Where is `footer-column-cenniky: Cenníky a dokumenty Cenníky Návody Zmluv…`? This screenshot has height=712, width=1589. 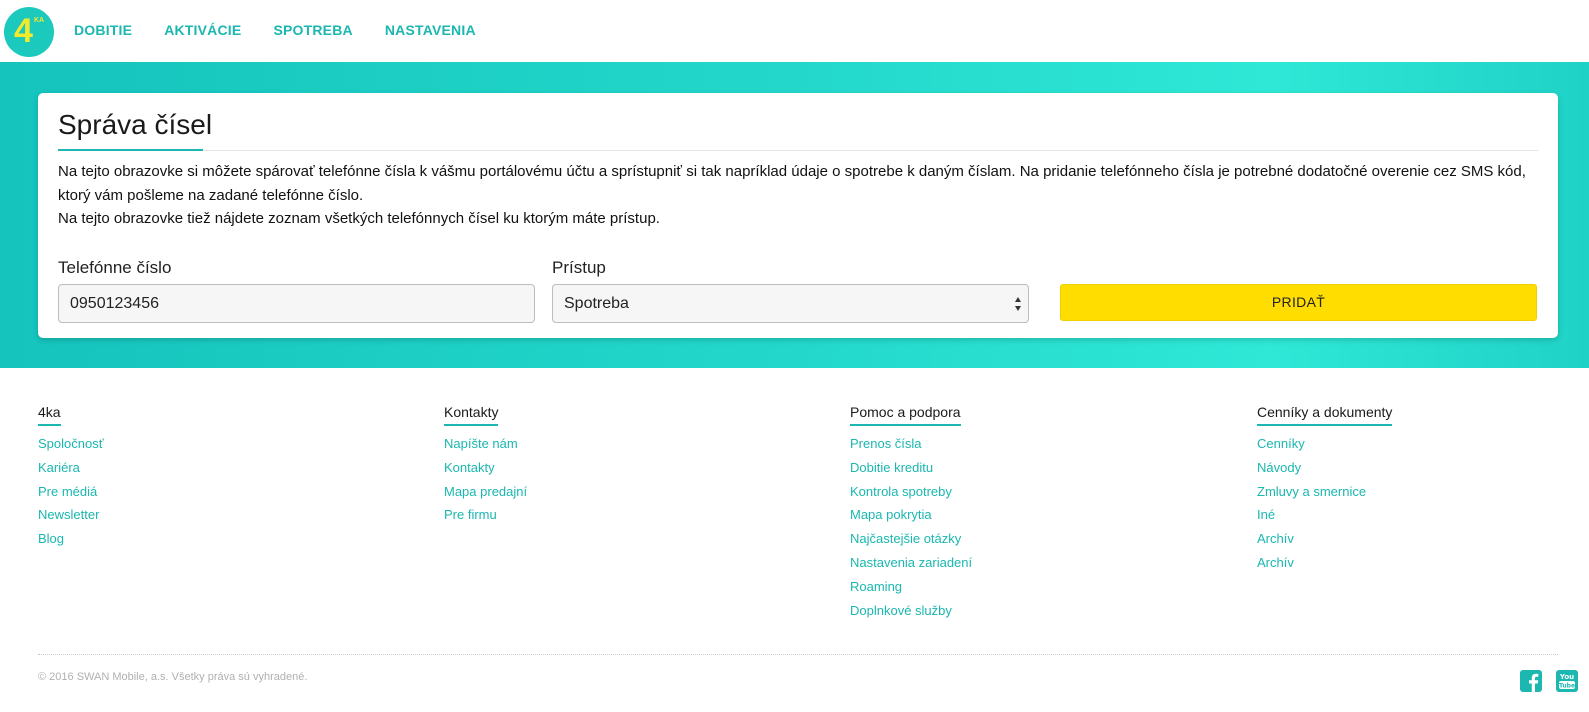
footer-column-cenniky: Cenníky a dokumenty Cenníky Návody Zmluv… is located at coordinates (1325, 489).